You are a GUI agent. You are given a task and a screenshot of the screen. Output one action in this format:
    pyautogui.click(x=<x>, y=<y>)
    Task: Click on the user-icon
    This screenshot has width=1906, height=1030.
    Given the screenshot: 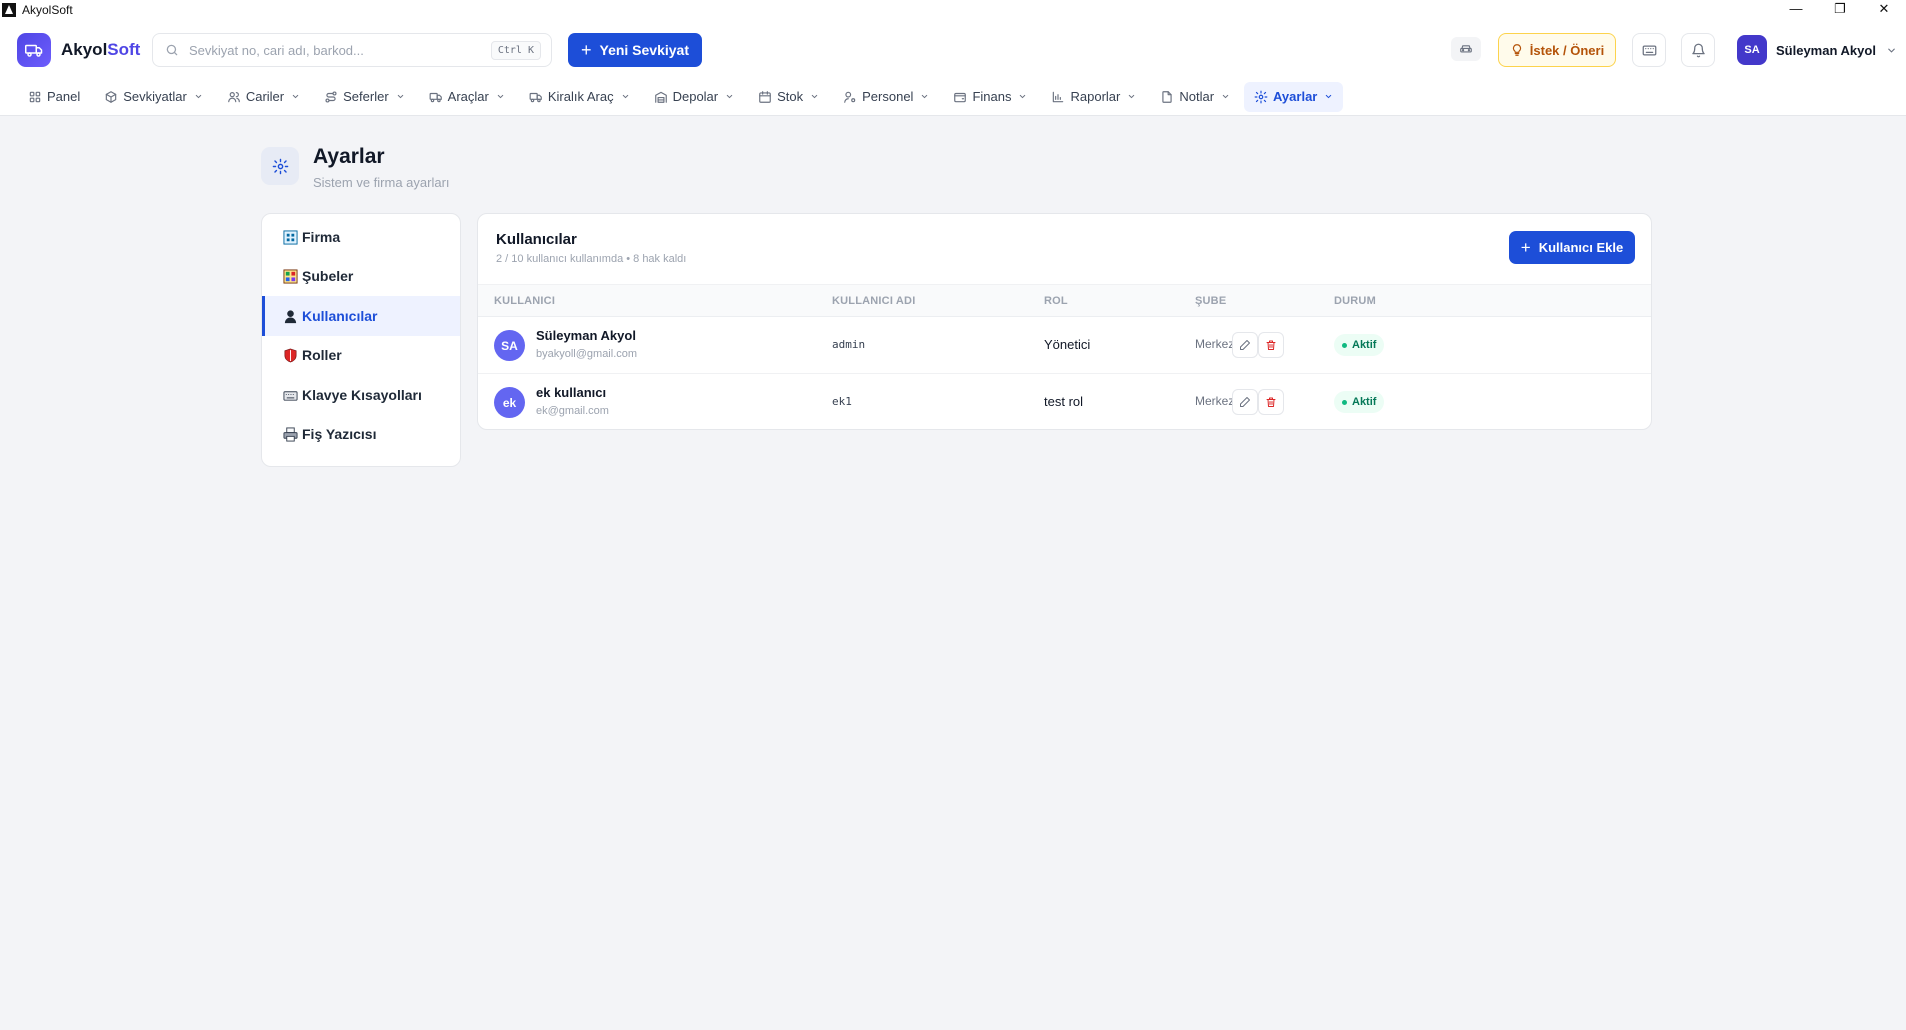 What is the action you would take?
    pyautogui.click(x=290, y=316)
    